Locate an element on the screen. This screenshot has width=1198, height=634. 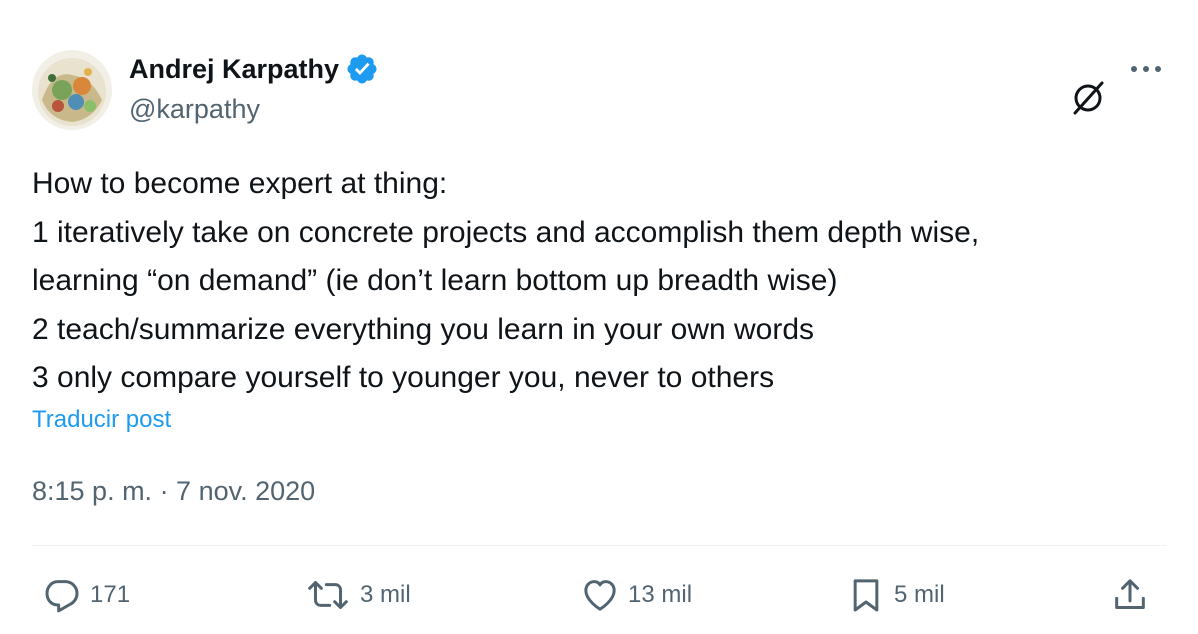
verified-badge-icon is located at coordinates (362, 69).